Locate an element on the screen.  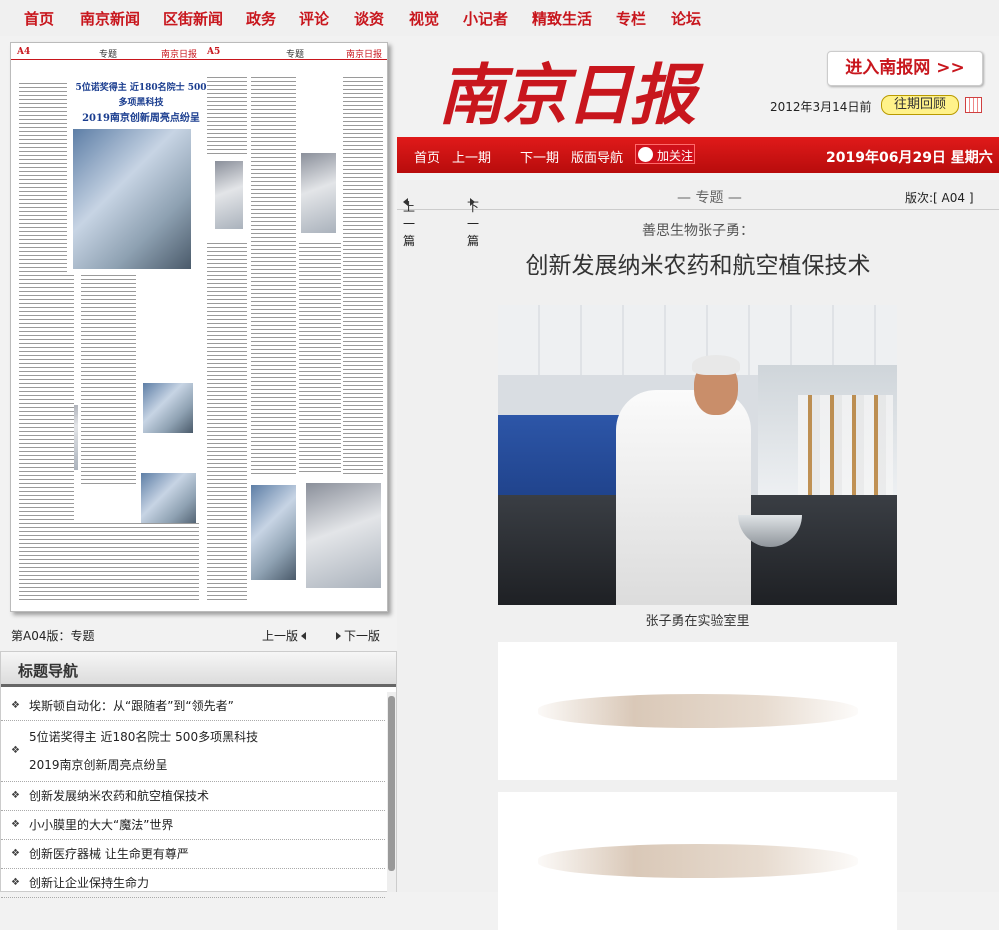
title-item: ❖ 创新发展纳米农药和航空植保技术 is located at coordinates (193, 796).